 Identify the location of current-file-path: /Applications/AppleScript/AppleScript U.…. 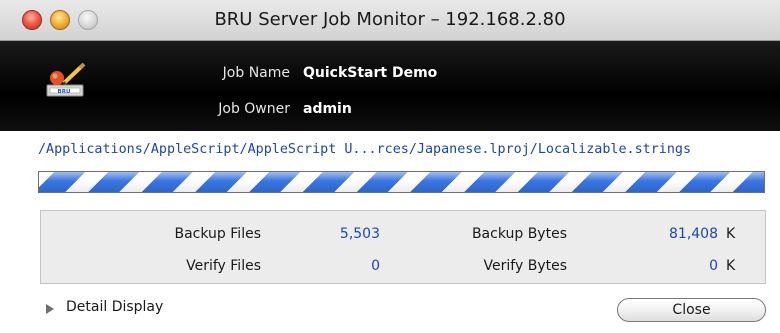
(365, 149).